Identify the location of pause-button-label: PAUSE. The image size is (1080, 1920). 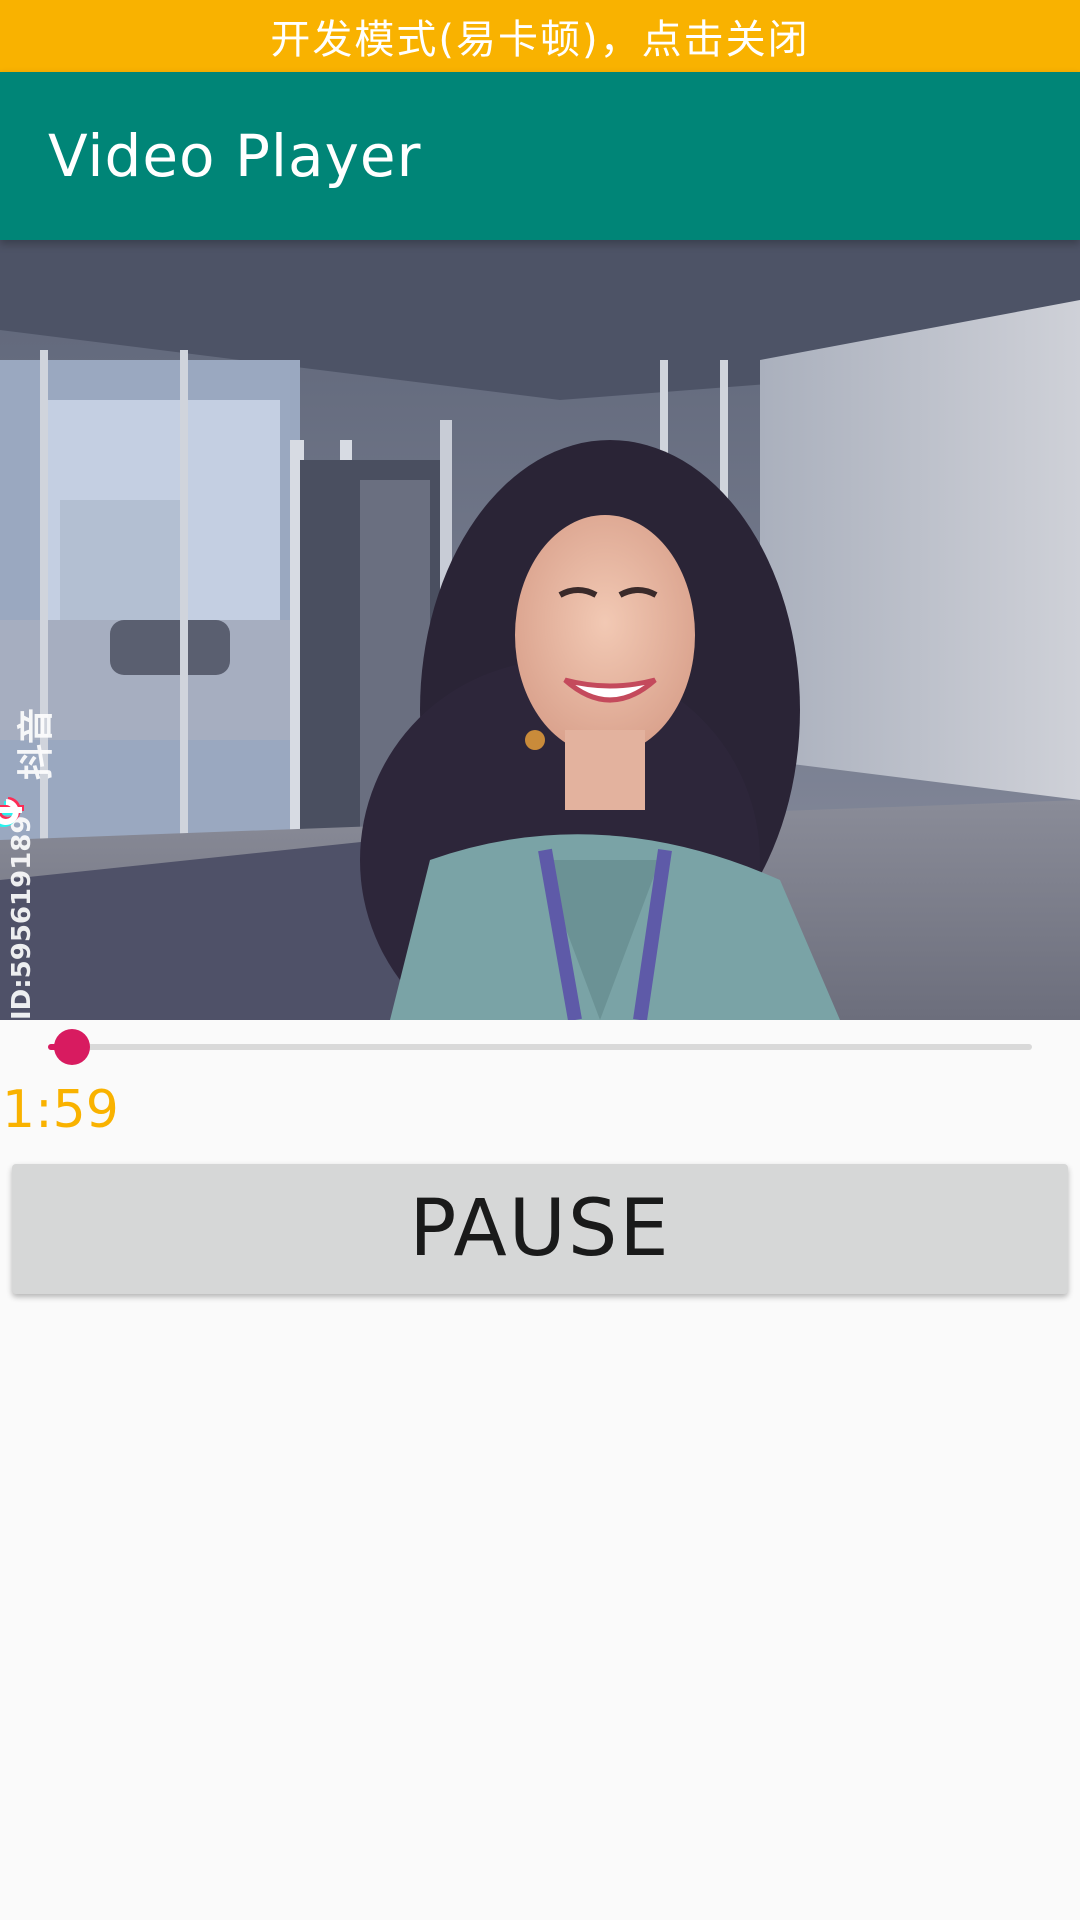
(540, 1229).